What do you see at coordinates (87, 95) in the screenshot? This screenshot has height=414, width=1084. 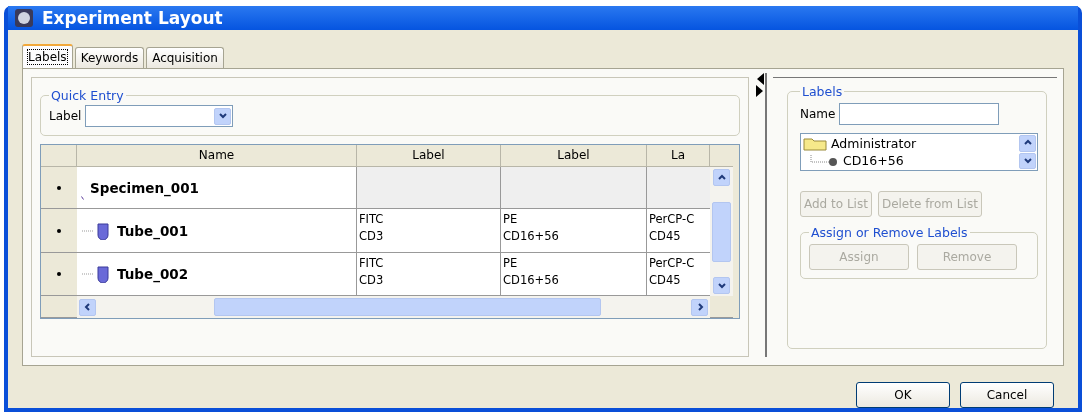 I see `group-title: Quick Entry` at bounding box center [87, 95].